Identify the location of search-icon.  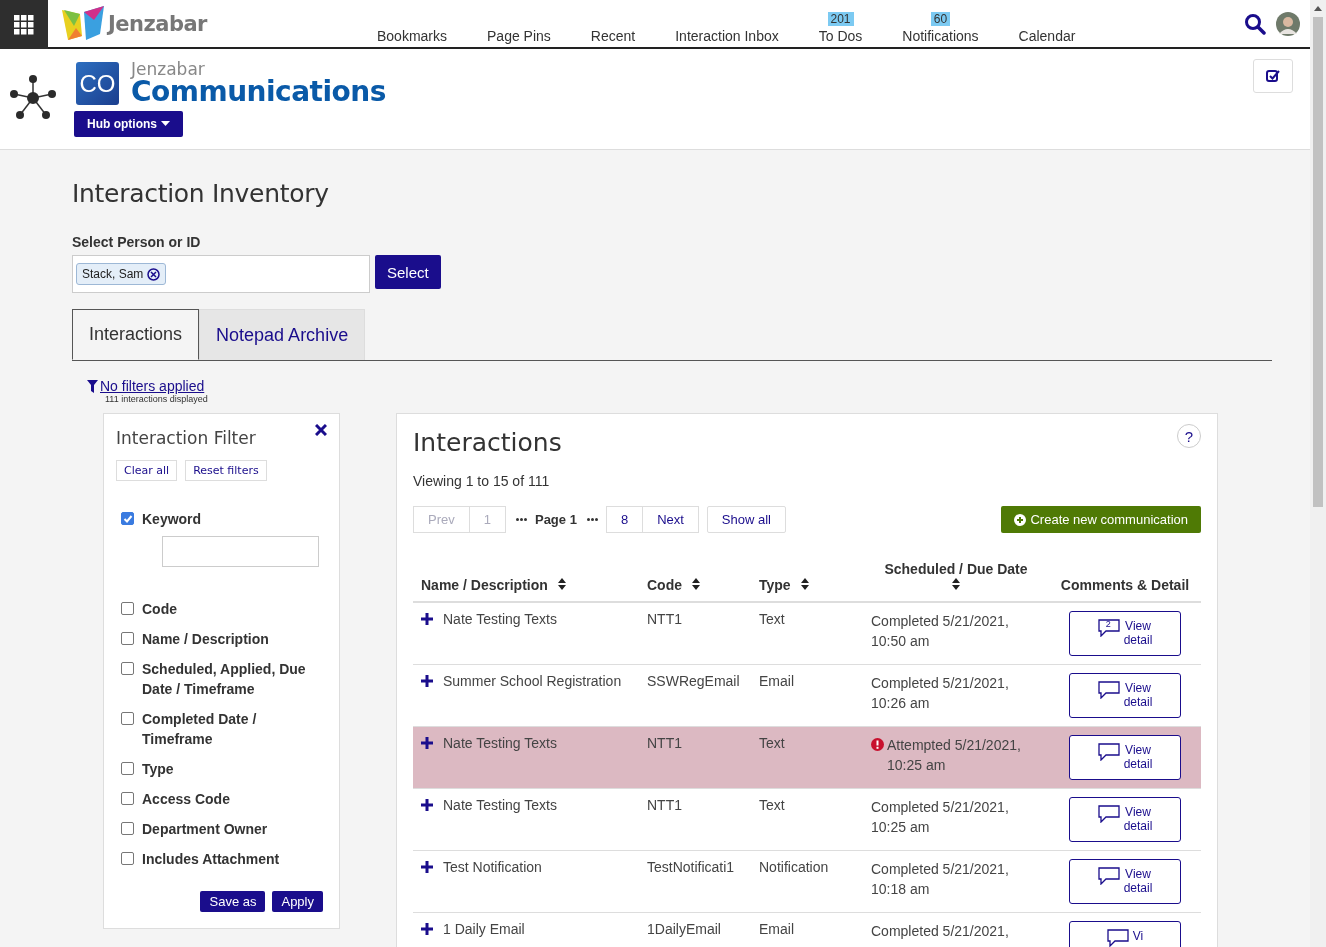
(1255, 23).